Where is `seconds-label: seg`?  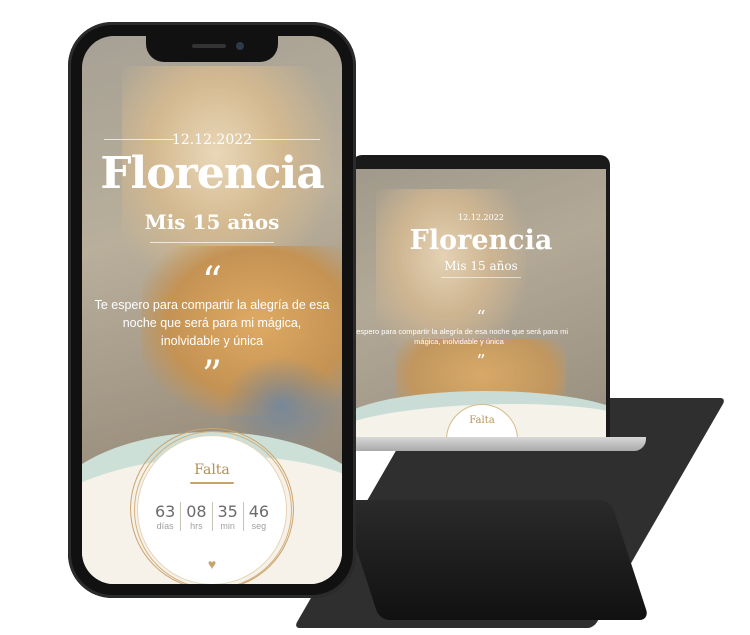
seconds-label: seg is located at coordinates (259, 526).